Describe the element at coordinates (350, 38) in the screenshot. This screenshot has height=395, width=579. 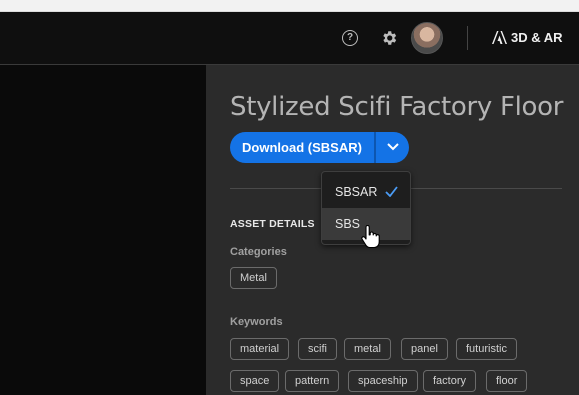
I see `help-icon: ?` at that location.